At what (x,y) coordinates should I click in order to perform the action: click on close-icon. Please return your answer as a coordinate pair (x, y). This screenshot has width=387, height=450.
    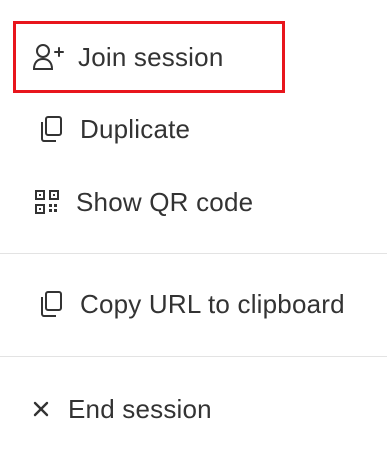
    Looking at the image, I should click on (41, 409).